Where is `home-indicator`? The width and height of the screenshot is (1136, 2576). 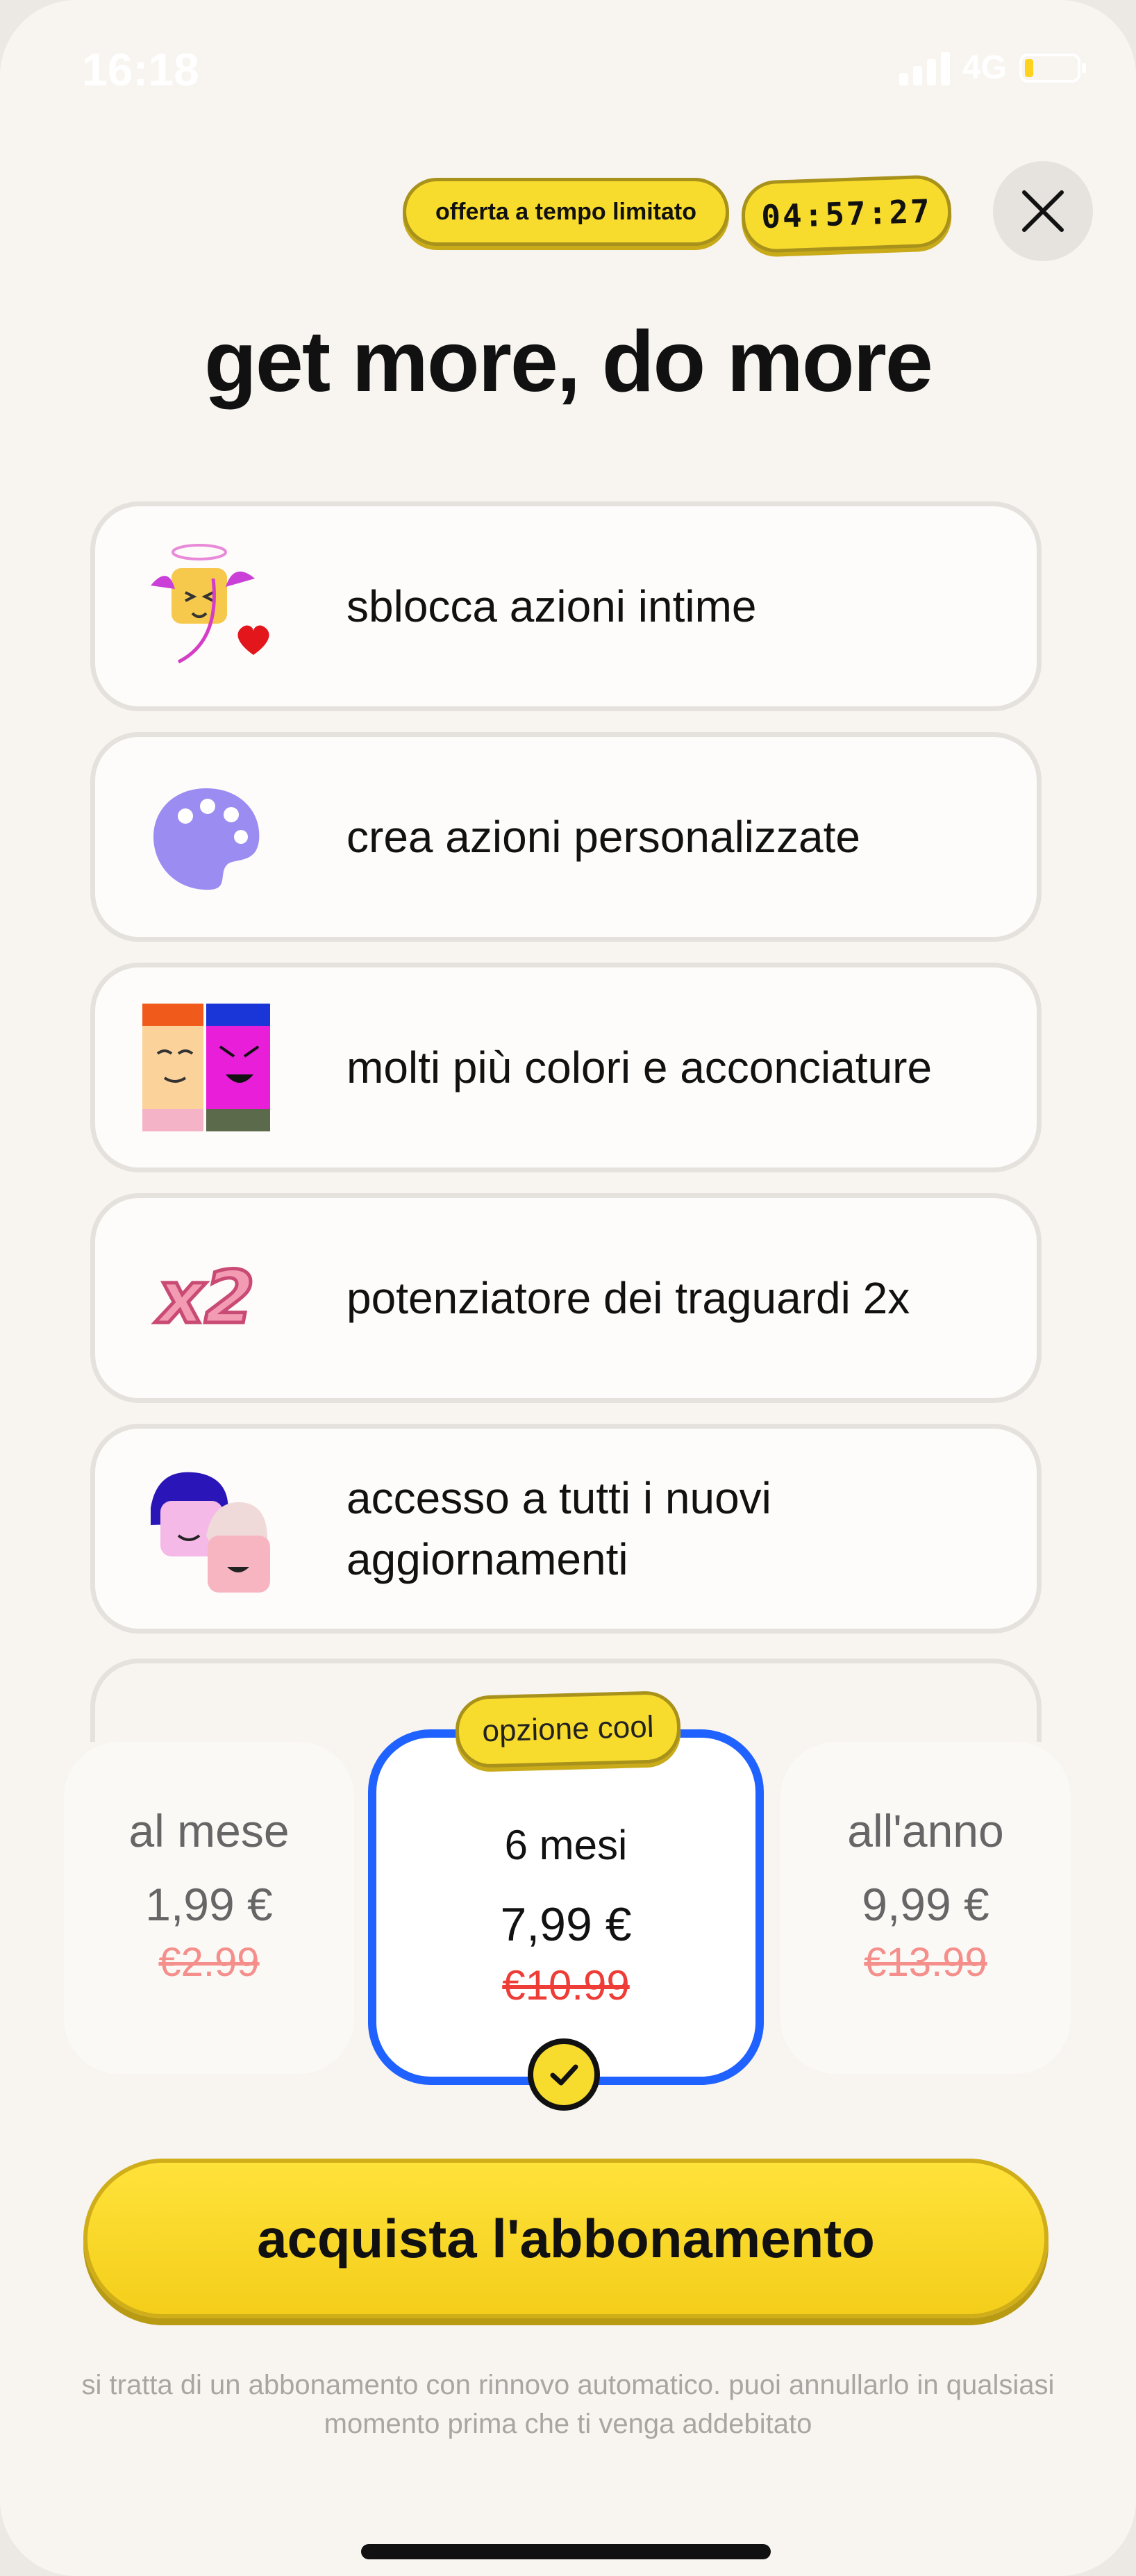 home-indicator is located at coordinates (566, 2551).